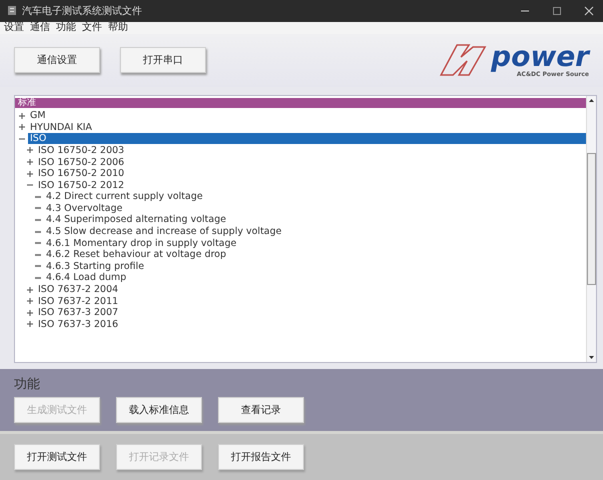  Describe the element at coordinates (61, 127) in the screenshot. I see `tree-item: HYUNDAI KIA` at that location.